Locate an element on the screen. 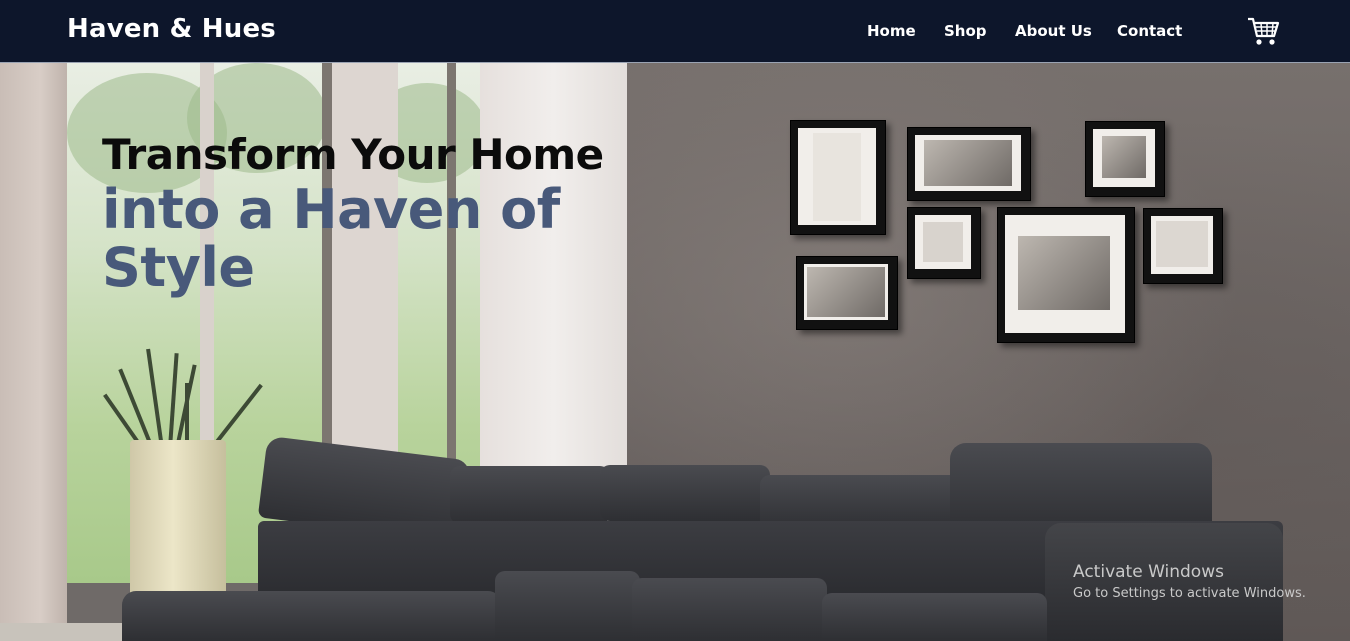 Image resolution: width=1350 pixels, height=641 pixels. watermark-subtitle: Go to Settings to activate Windows. is located at coordinates (1189, 593).